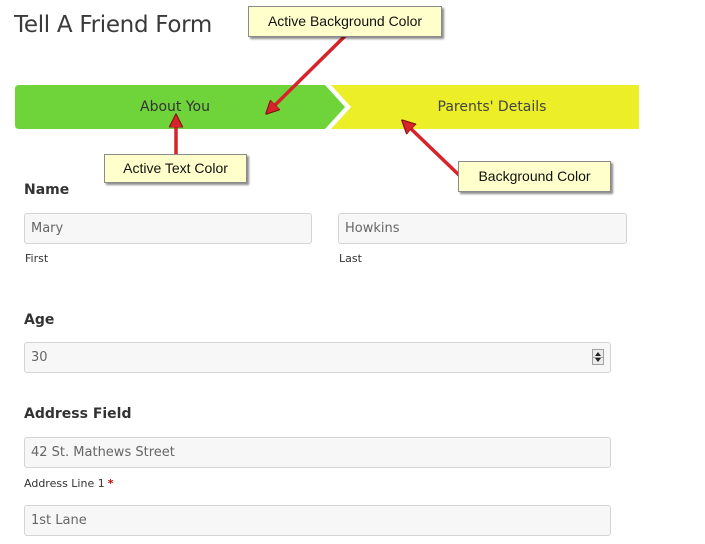  What do you see at coordinates (434, 151) in the screenshot?
I see `arrow-background` at bounding box center [434, 151].